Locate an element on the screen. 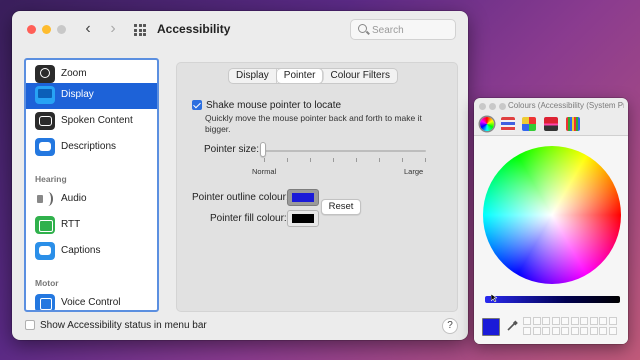  tab-display: Display is located at coordinates (253, 76).